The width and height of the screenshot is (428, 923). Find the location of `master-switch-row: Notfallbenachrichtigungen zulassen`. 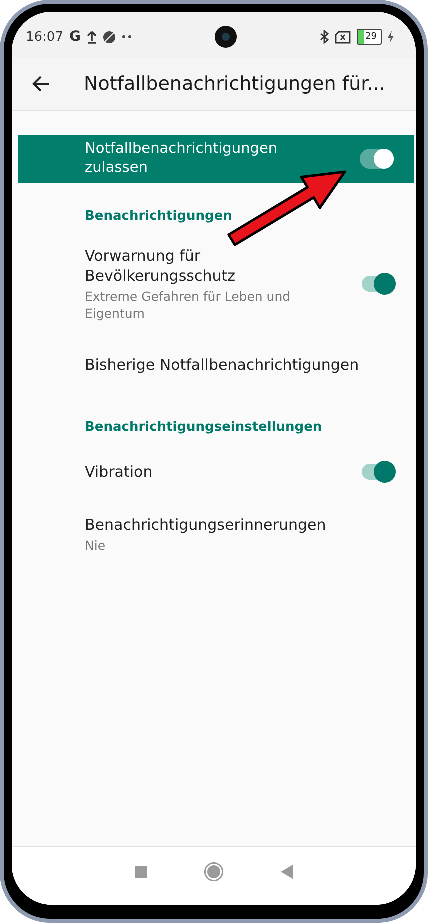

master-switch-row: Notfallbenachrichtigungen zulassen is located at coordinates (216, 159).